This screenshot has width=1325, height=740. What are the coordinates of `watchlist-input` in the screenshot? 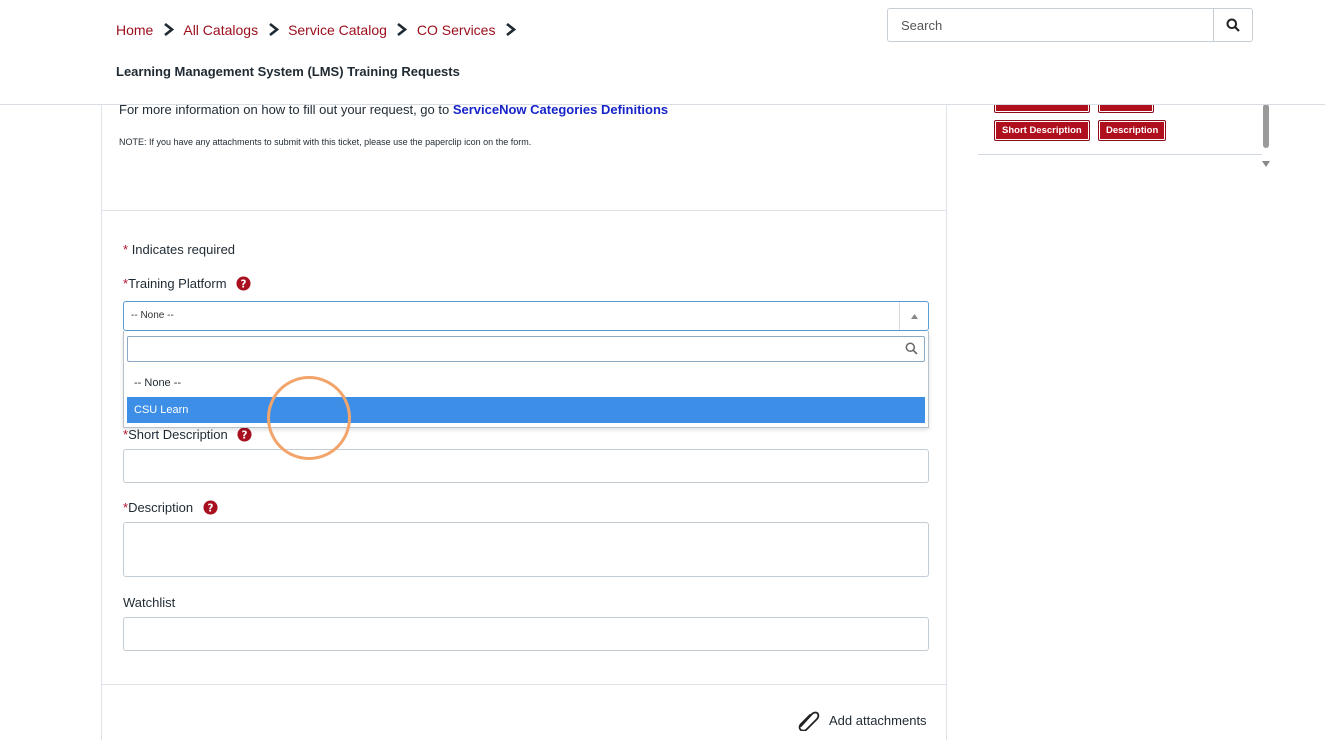 It's located at (526, 634).